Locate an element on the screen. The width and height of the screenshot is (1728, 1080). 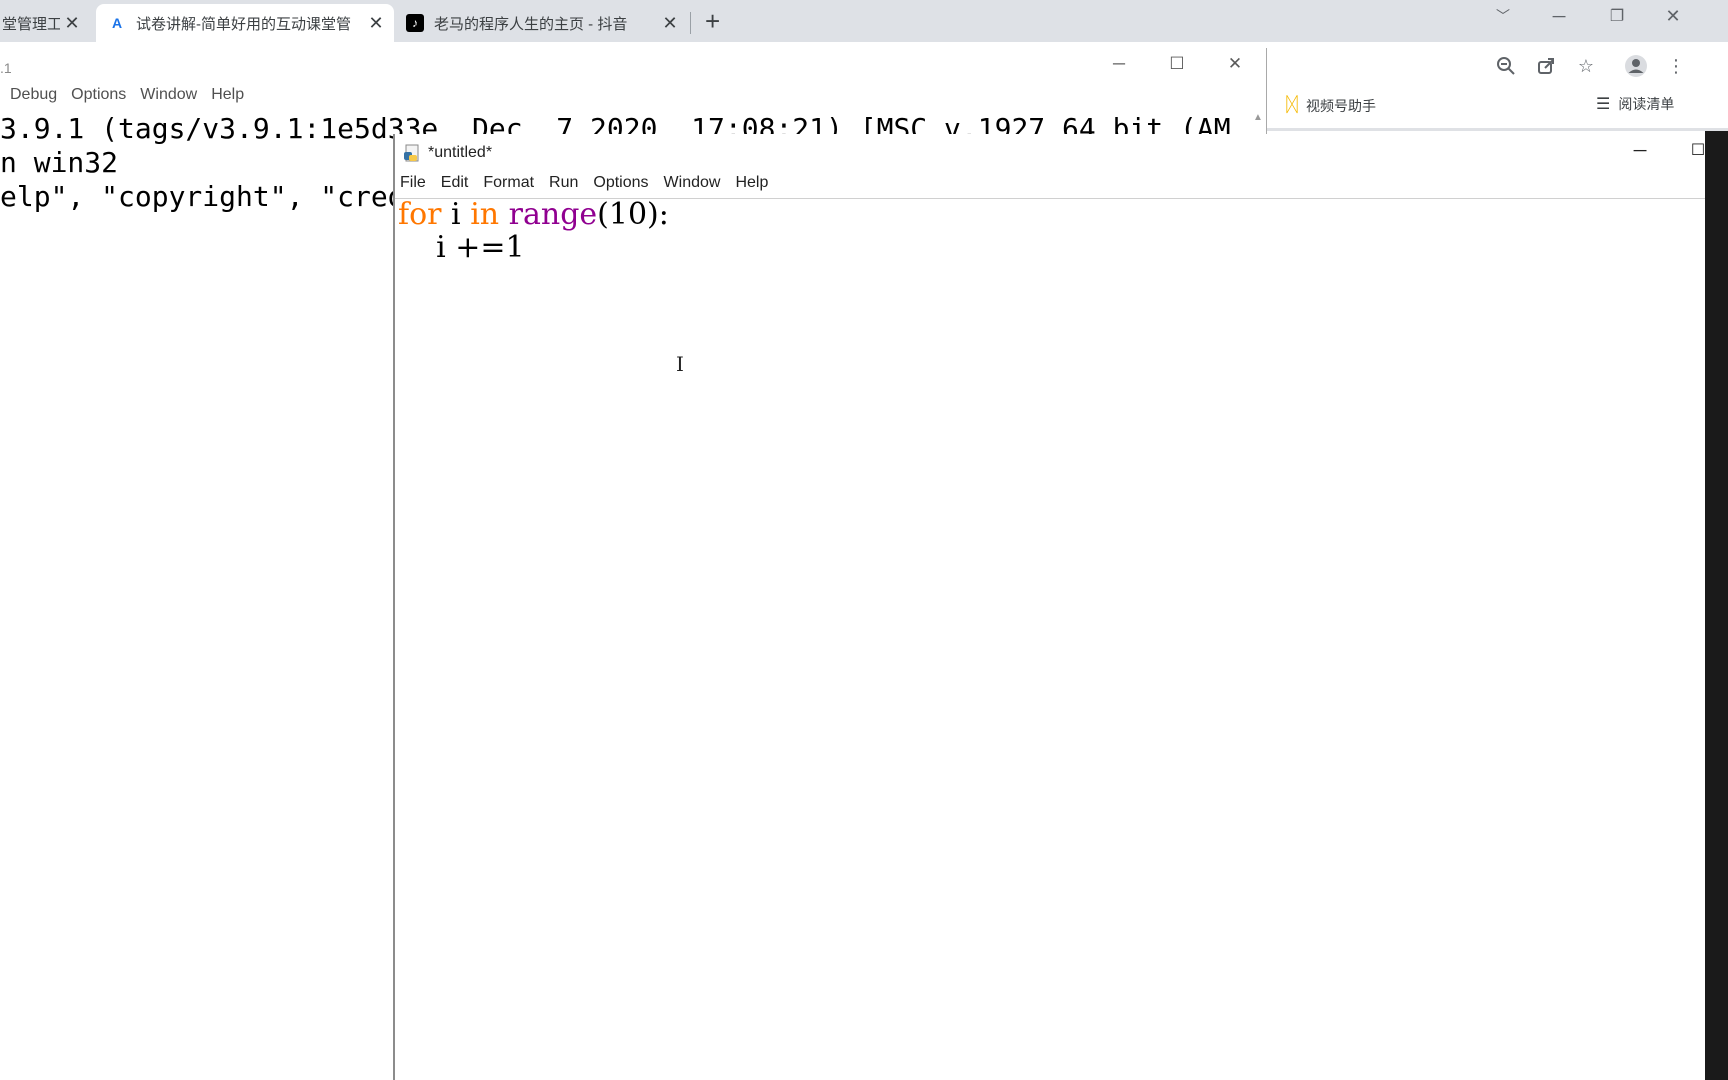
bookmark-label: 视频号助手 is located at coordinates (1341, 105).